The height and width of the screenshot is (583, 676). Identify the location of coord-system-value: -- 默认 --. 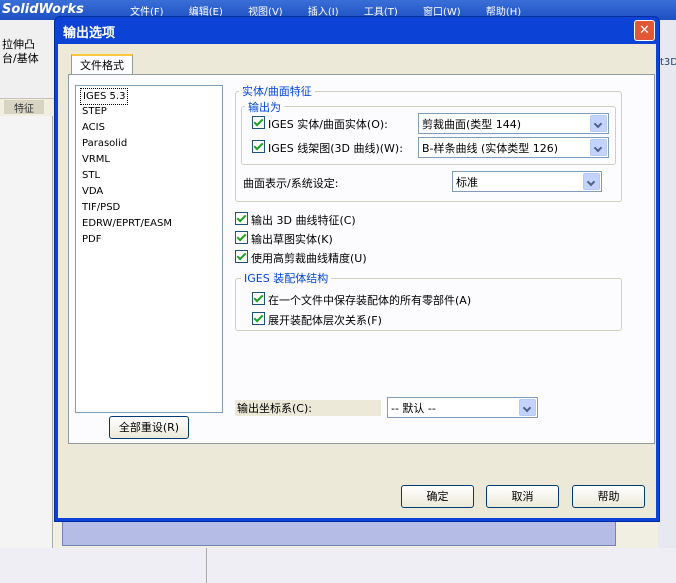
(413, 408).